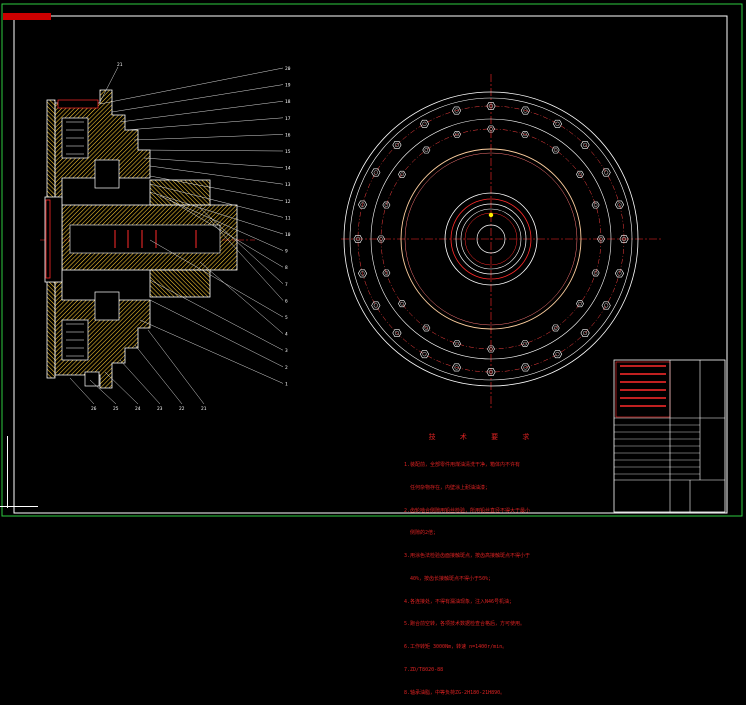 This screenshot has width=746, height=705. Describe the element at coordinates (19, 506) in the screenshot. I see `crosshair-cursor-horizontal` at that location.